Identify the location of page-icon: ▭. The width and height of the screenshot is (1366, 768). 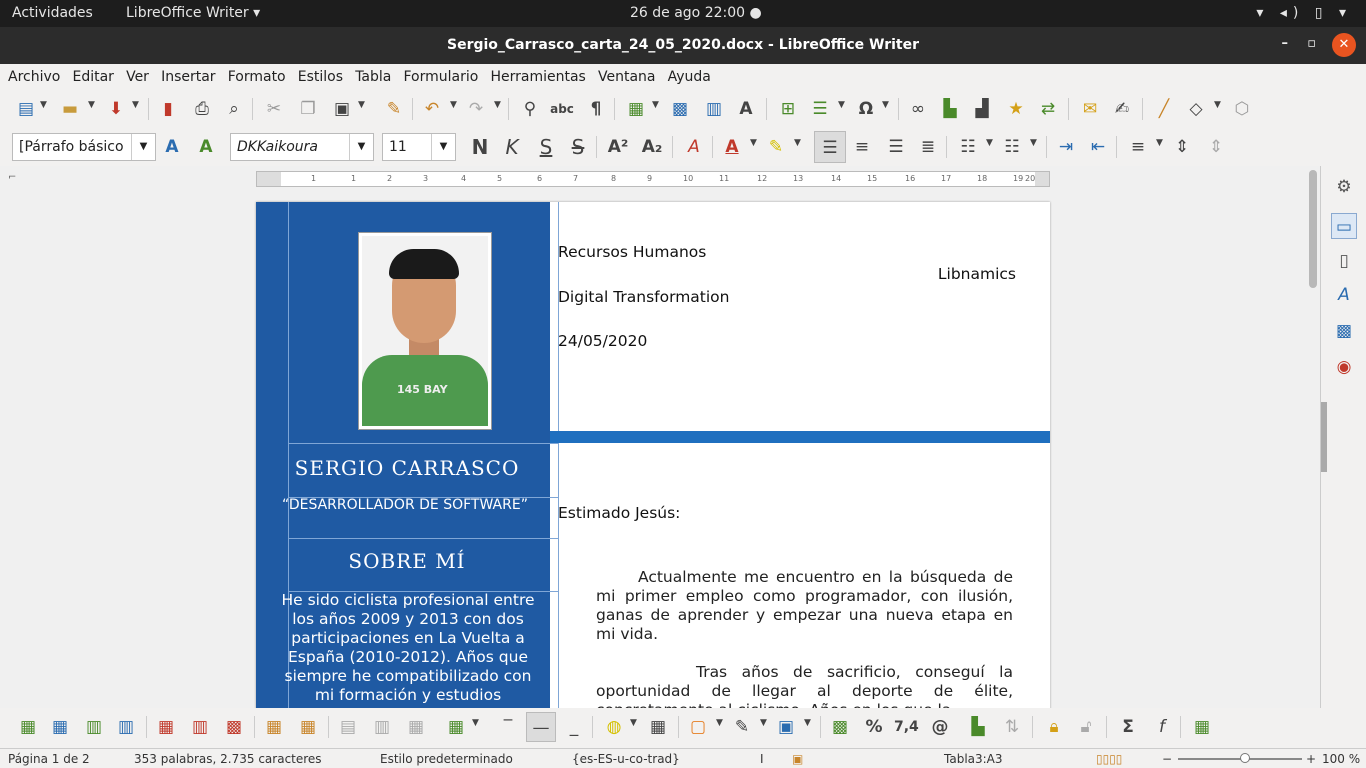
(1344, 226).